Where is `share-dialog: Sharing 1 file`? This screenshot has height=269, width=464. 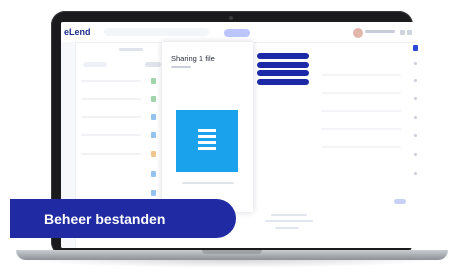 share-dialog: Sharing 1 file is located at coordinates (207, 127).